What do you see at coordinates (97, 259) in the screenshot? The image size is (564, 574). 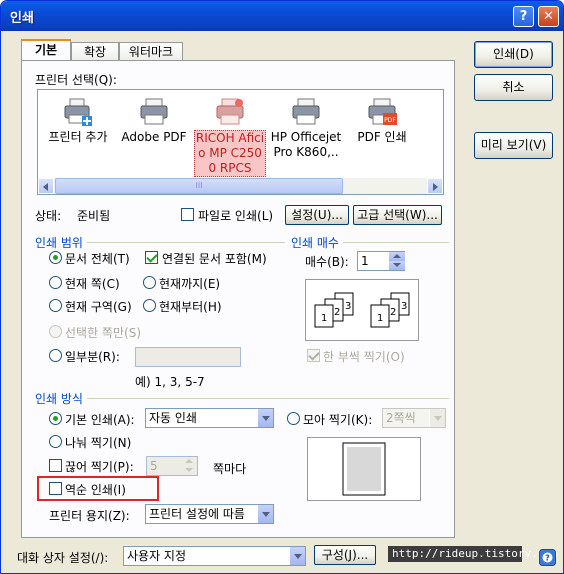 I see `range-all-label: 문서 전체(T)` at bounding box center [97, 259].